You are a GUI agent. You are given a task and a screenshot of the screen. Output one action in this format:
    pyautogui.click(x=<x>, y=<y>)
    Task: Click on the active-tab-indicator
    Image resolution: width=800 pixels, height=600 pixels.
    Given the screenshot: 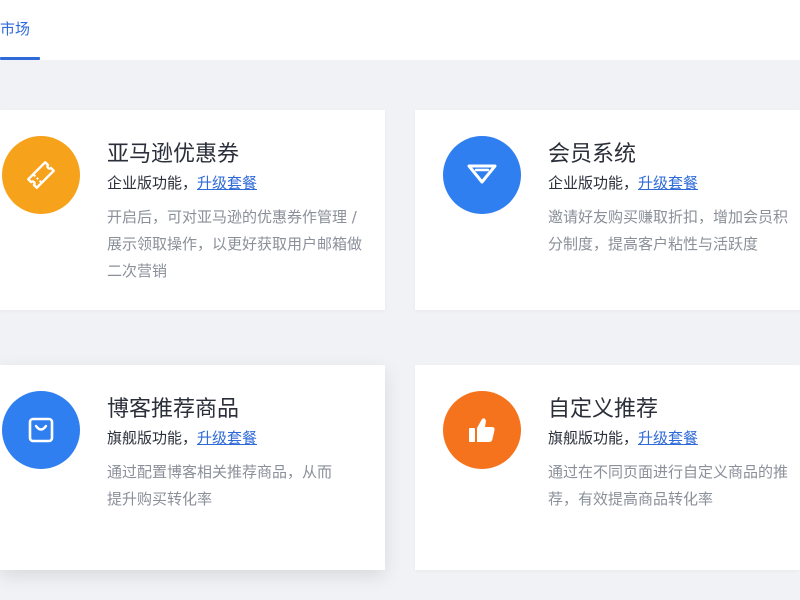 What is the action you would take?
    pyautogui.click(x=20, y=58)
    